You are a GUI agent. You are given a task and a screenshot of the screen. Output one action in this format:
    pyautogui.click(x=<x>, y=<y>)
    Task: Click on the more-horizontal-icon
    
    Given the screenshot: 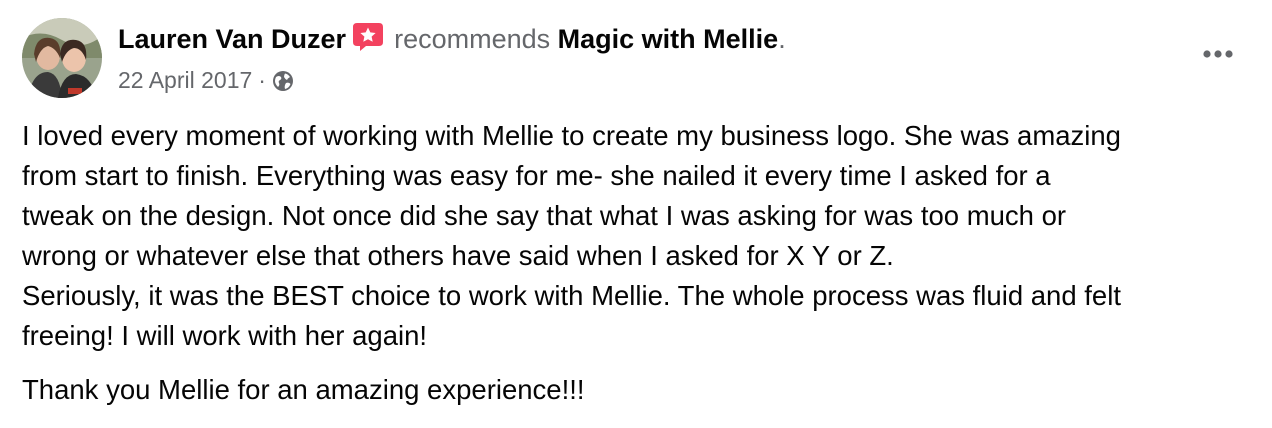 What is the action you would take?
    pyautogui.click(x=1218, y=54)
    